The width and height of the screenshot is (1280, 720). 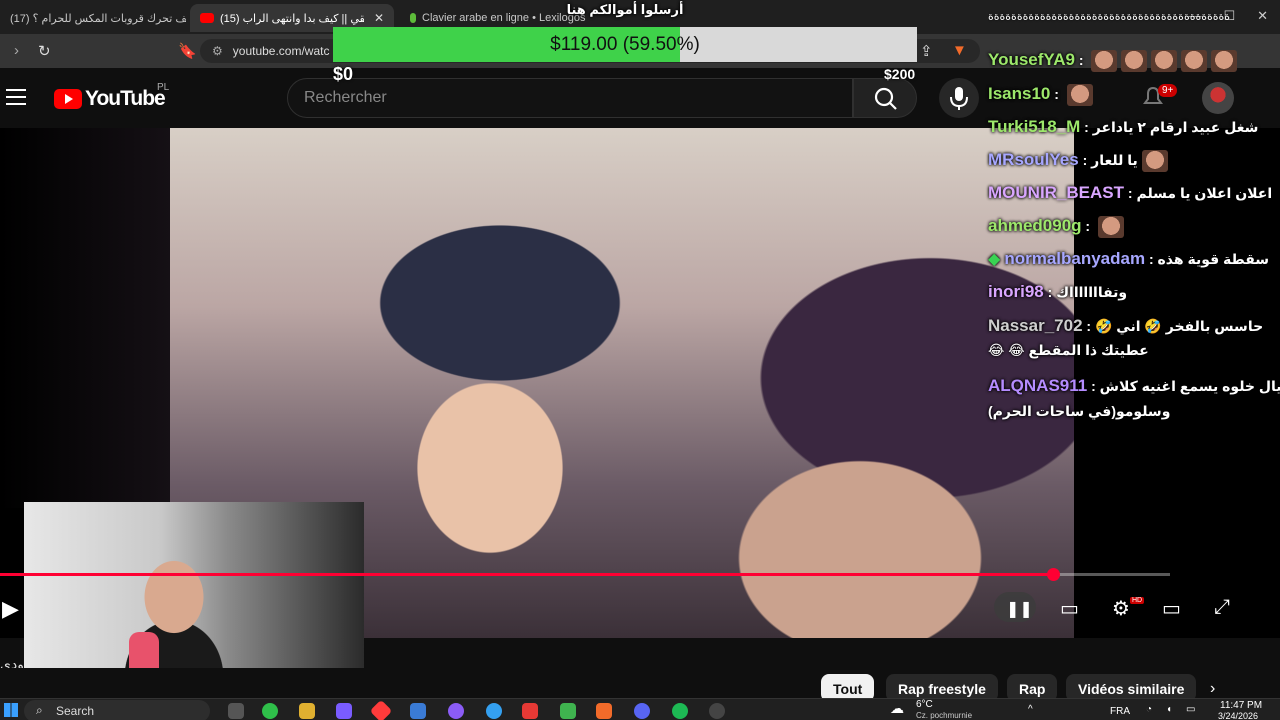 I want to click on chat-message: YousefYA9 :, so click(x=1133, y=61).